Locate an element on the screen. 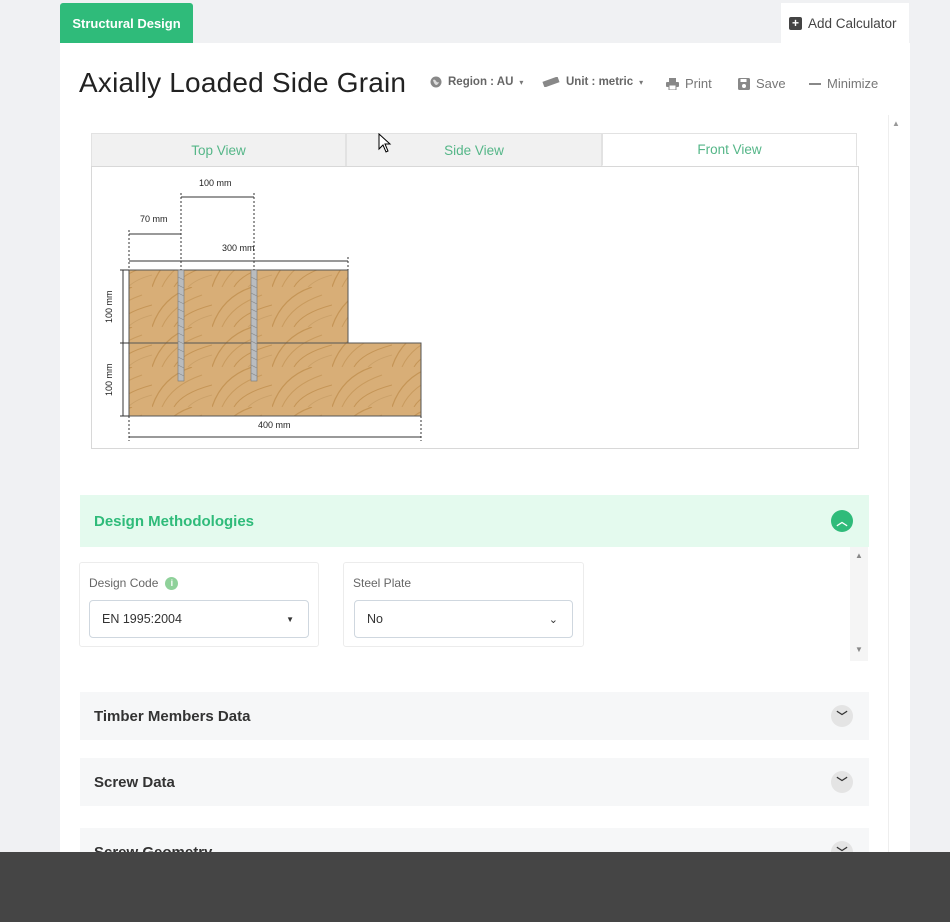 Image resolution: width=950 pixels, height=922 pixels. section-design-methodologies: Design Methodologies ︿ is located at coordinates (474, 521).